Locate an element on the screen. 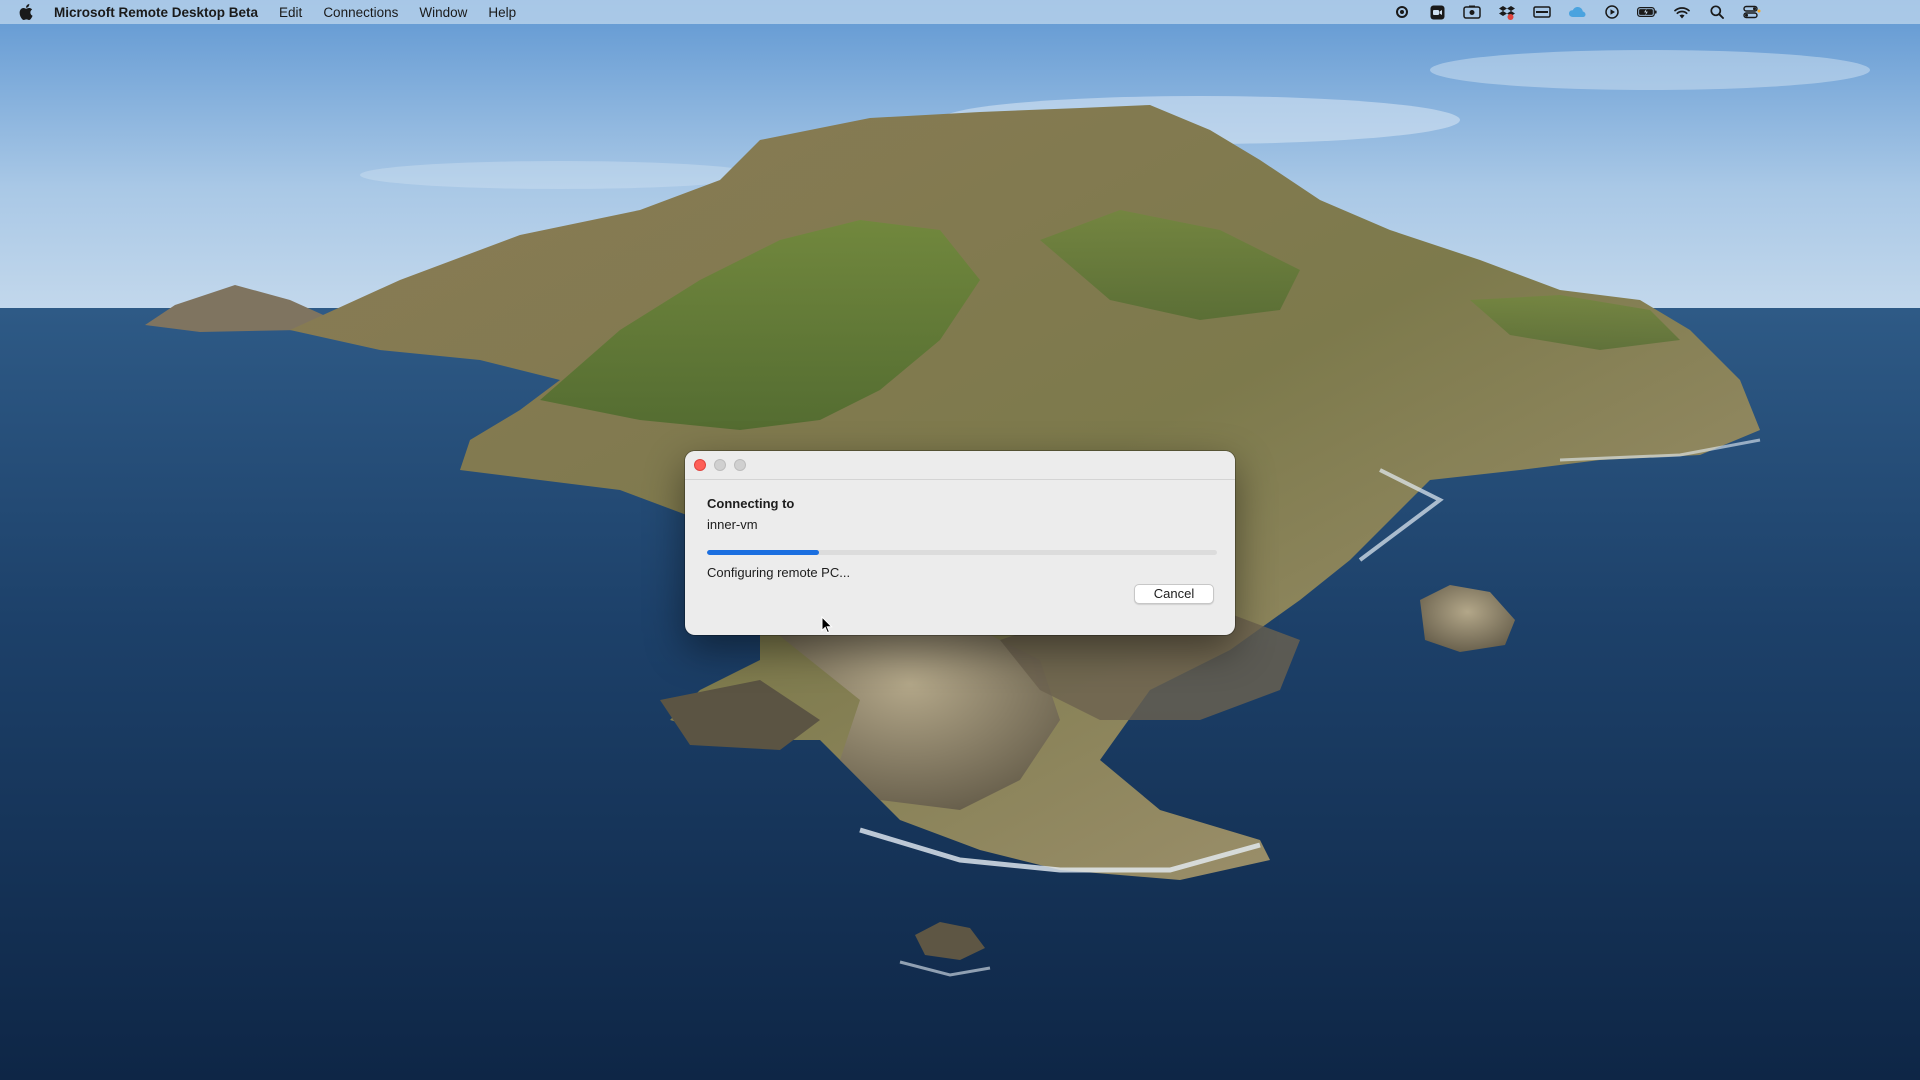 This screenshot has width=1920, height=1080. minimize-window-button is located at coordinates (720, 465).